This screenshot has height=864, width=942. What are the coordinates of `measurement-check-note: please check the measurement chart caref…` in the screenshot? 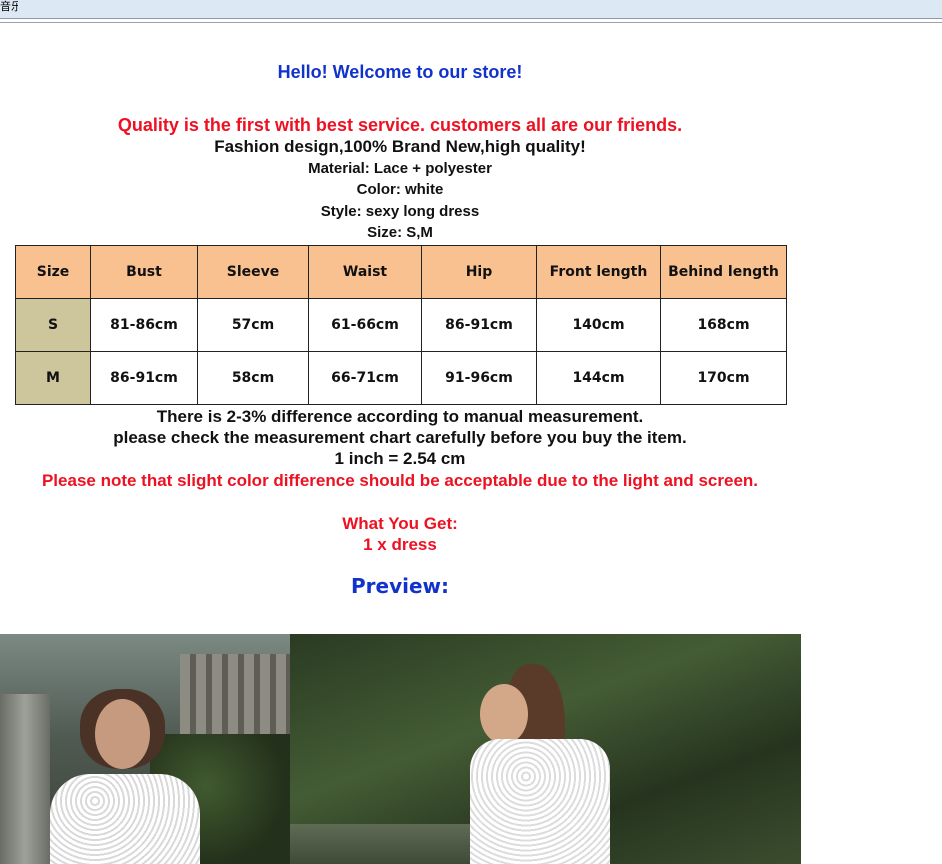 It's located at (400, 437).